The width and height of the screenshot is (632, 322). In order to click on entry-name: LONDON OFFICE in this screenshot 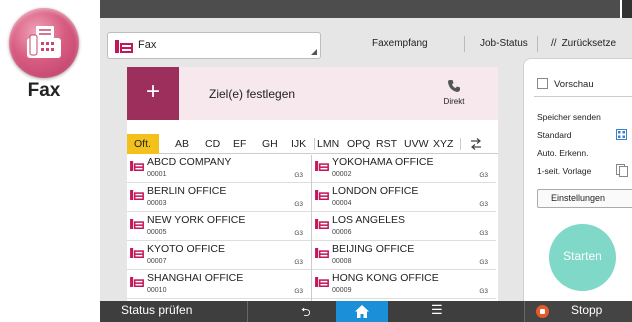, I will do `click(375, 191)`.